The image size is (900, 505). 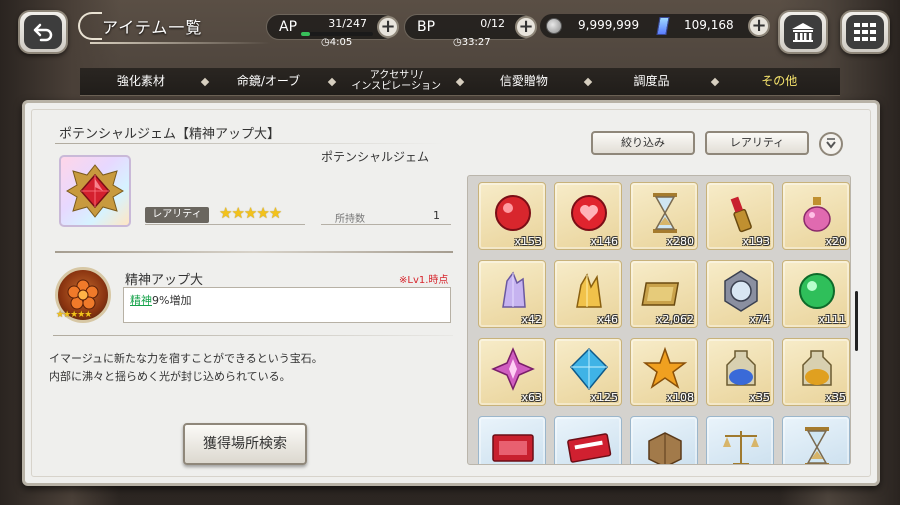 I want to click on skill-level-note: ※Lv1.時点, so click(x=424, y=280).